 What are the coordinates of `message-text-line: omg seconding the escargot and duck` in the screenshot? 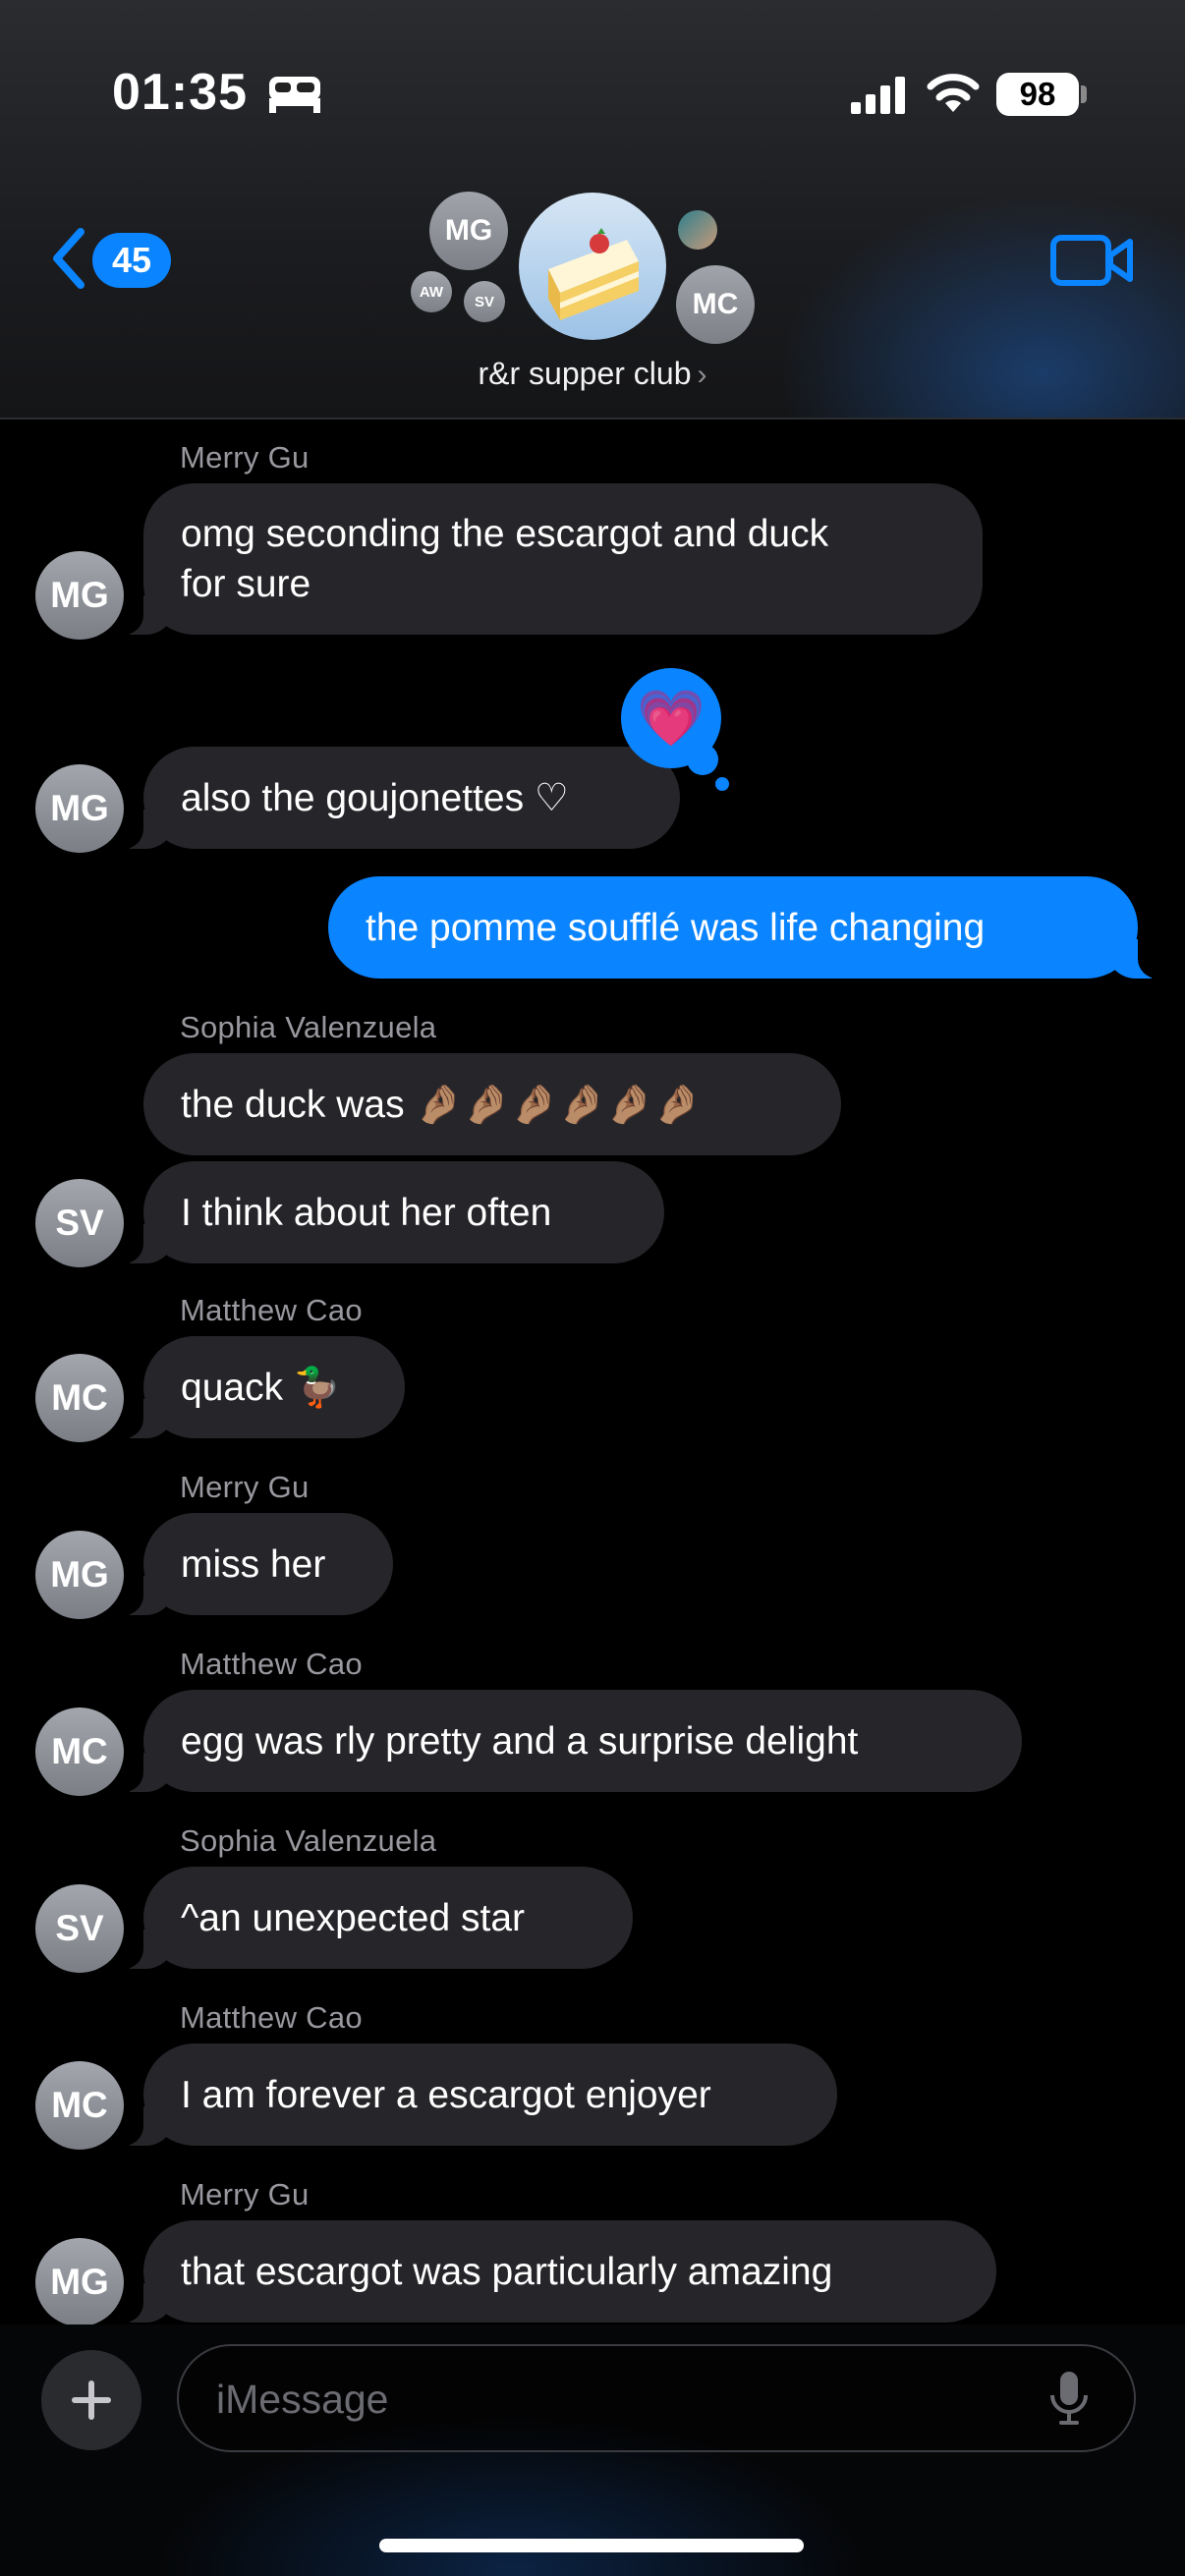 It's located at (505, 534).